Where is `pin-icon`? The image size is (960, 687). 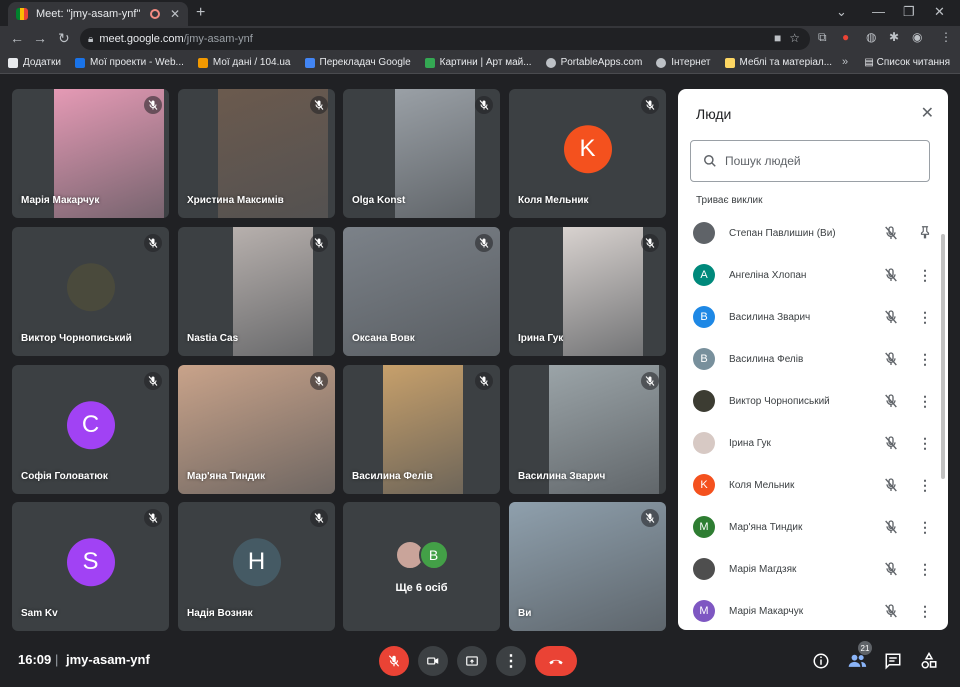 pin-icon is located at coordinates (925, 233).